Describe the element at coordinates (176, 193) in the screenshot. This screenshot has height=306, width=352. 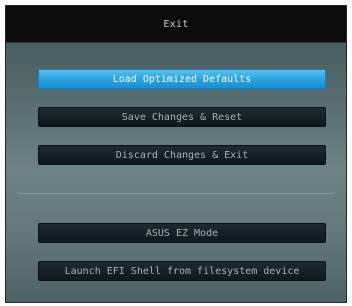
I see `section-divider` at that location.